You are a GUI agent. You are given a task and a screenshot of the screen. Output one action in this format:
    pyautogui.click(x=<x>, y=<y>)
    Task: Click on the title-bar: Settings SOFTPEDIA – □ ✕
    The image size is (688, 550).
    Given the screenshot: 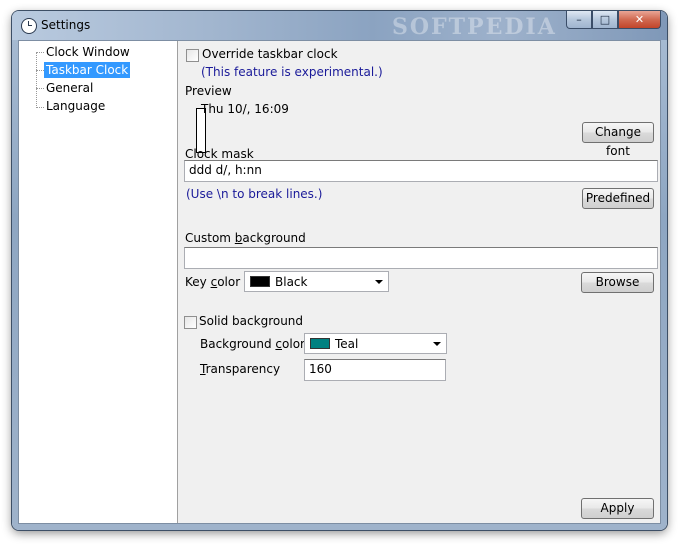 What is the action you would take?
    pyautogui.click(x=339, y=25)
    